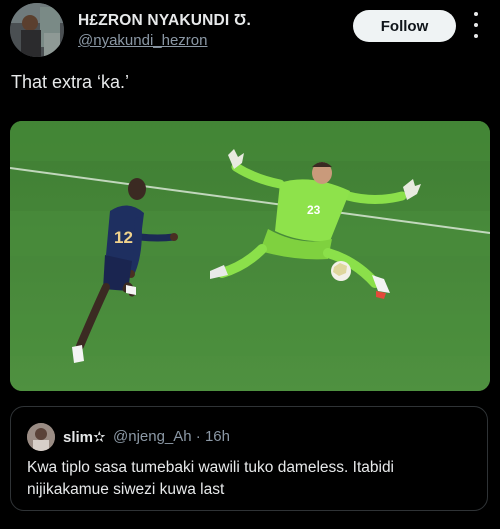 This screenshot has height=529, width=500. I want to click on quoted-author-name: slim✫, so click(84, 437).